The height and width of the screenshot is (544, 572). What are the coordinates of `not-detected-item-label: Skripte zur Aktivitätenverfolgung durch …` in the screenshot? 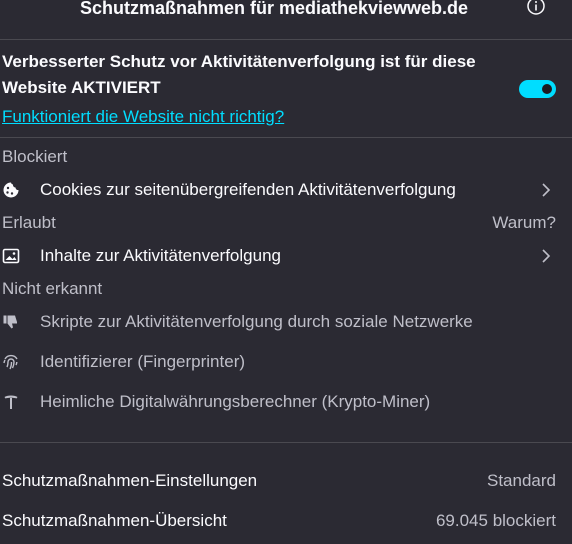 It's located at (256, 321).